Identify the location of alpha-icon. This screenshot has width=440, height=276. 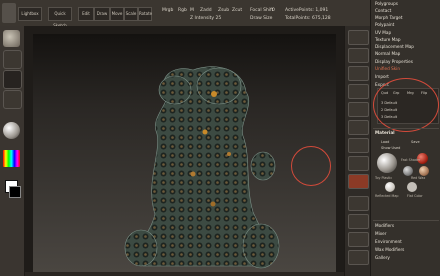
(12, 79).